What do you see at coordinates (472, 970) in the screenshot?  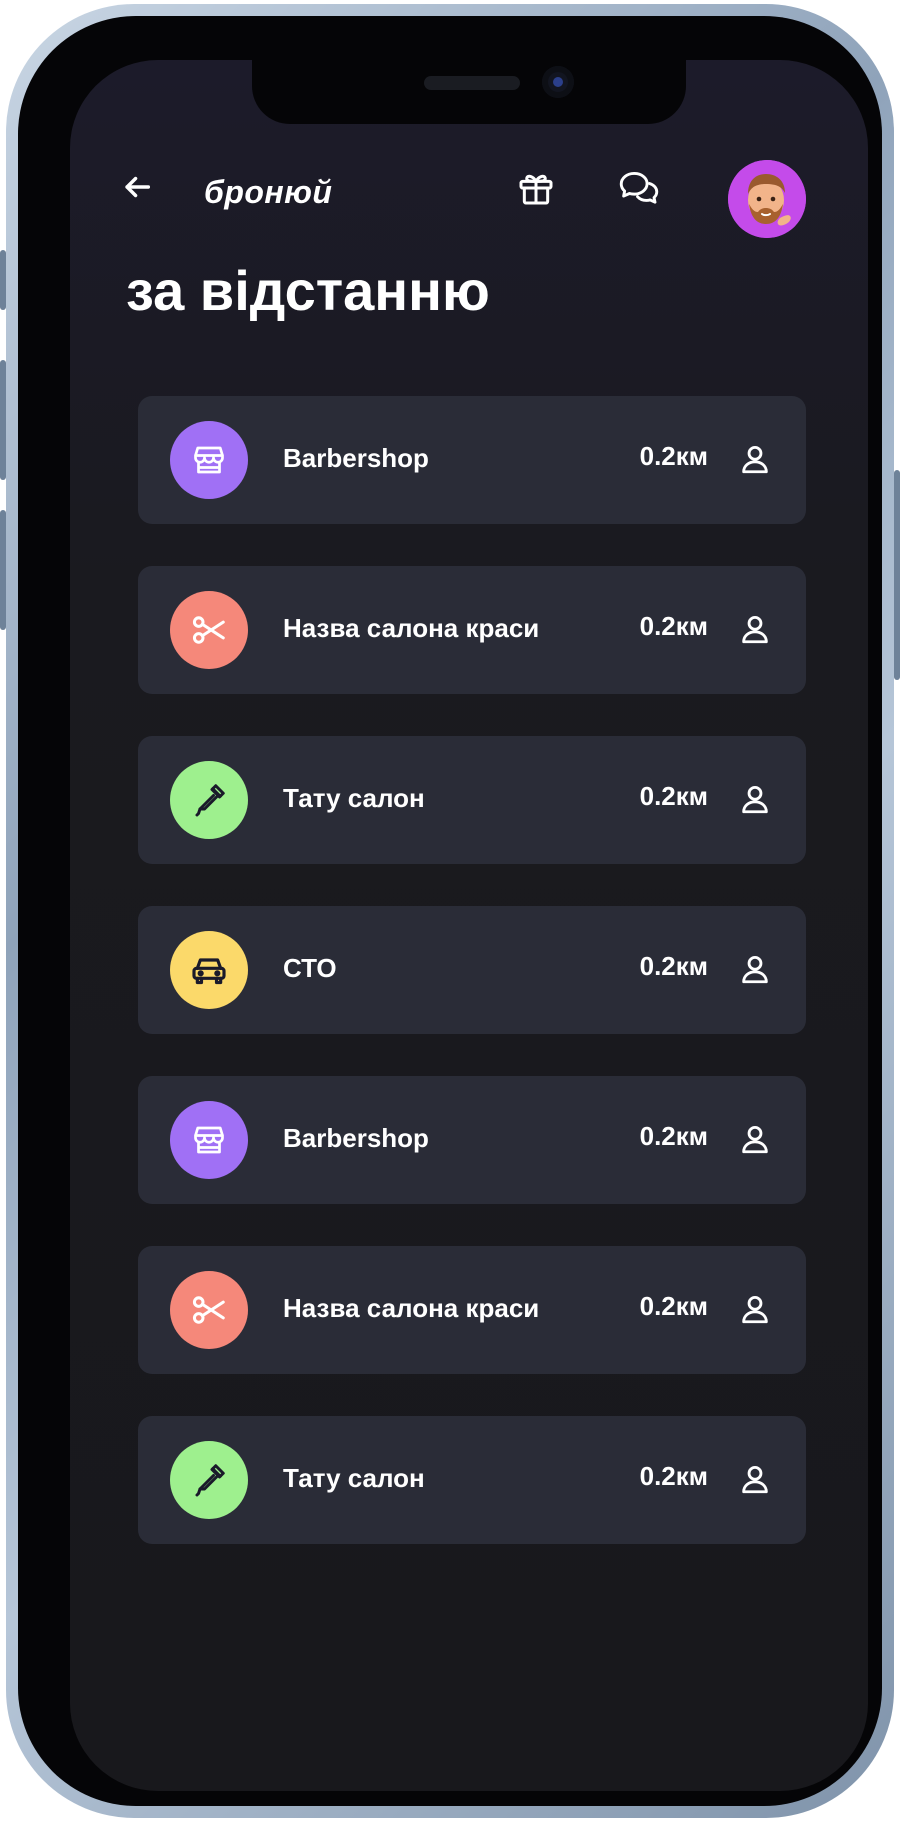 I see `list-item: СТО 0.2км` at bounding box center [472, 970].